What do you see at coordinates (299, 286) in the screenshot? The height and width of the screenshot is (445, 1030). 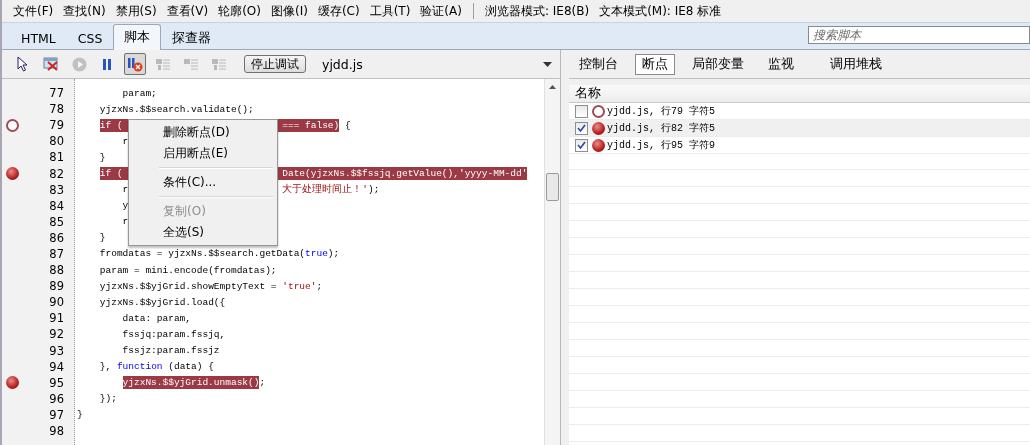 I see `code-text: 'true'` at bounding box center [299, 286].